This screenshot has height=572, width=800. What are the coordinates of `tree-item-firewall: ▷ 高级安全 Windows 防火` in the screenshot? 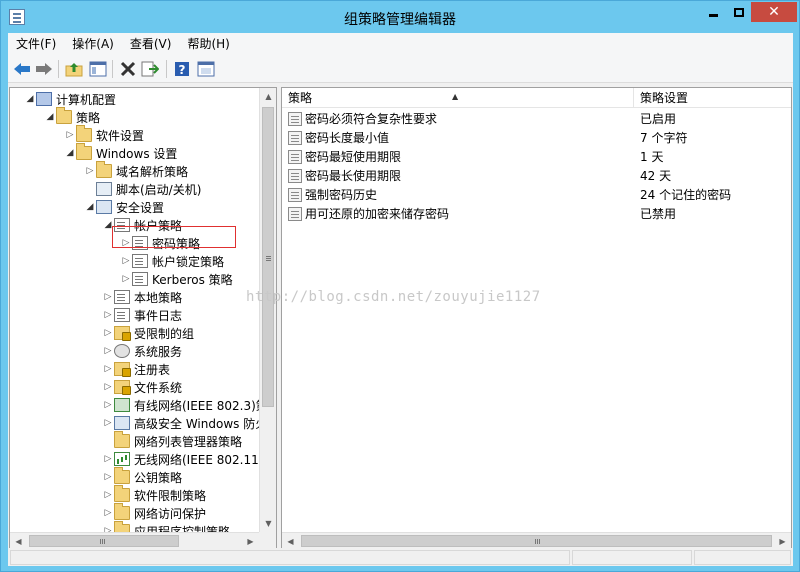 It's located at (180, 423).